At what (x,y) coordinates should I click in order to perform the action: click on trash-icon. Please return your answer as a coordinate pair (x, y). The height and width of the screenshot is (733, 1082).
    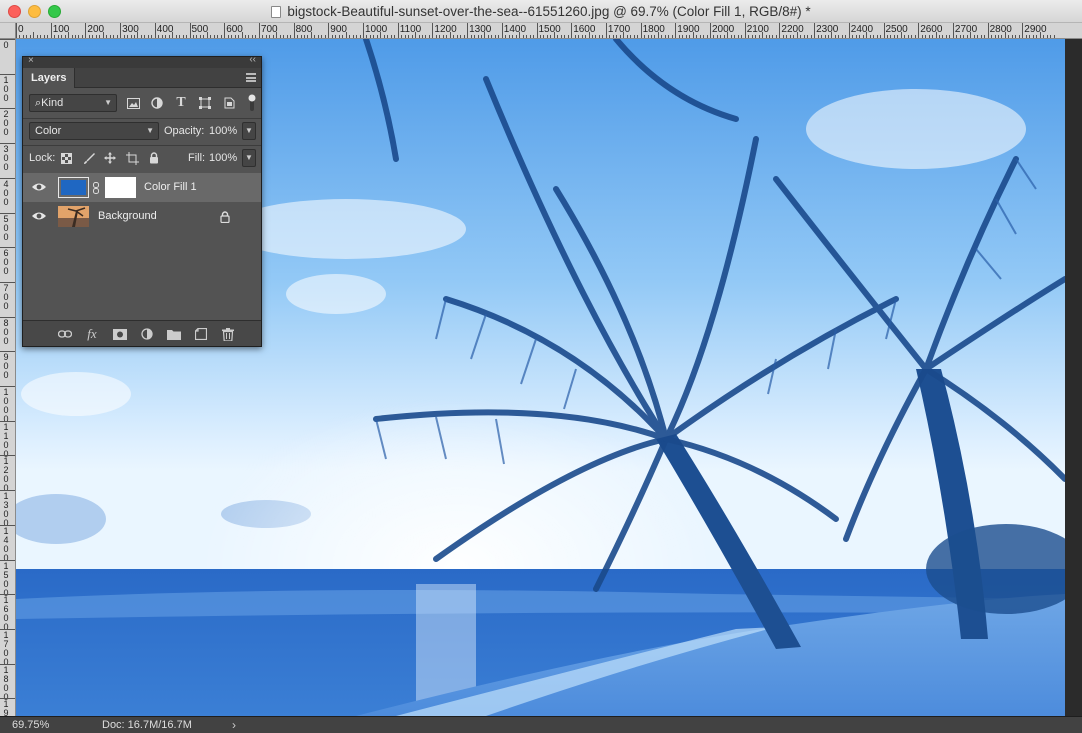
    Looking at the image, I should click on (228, 334).